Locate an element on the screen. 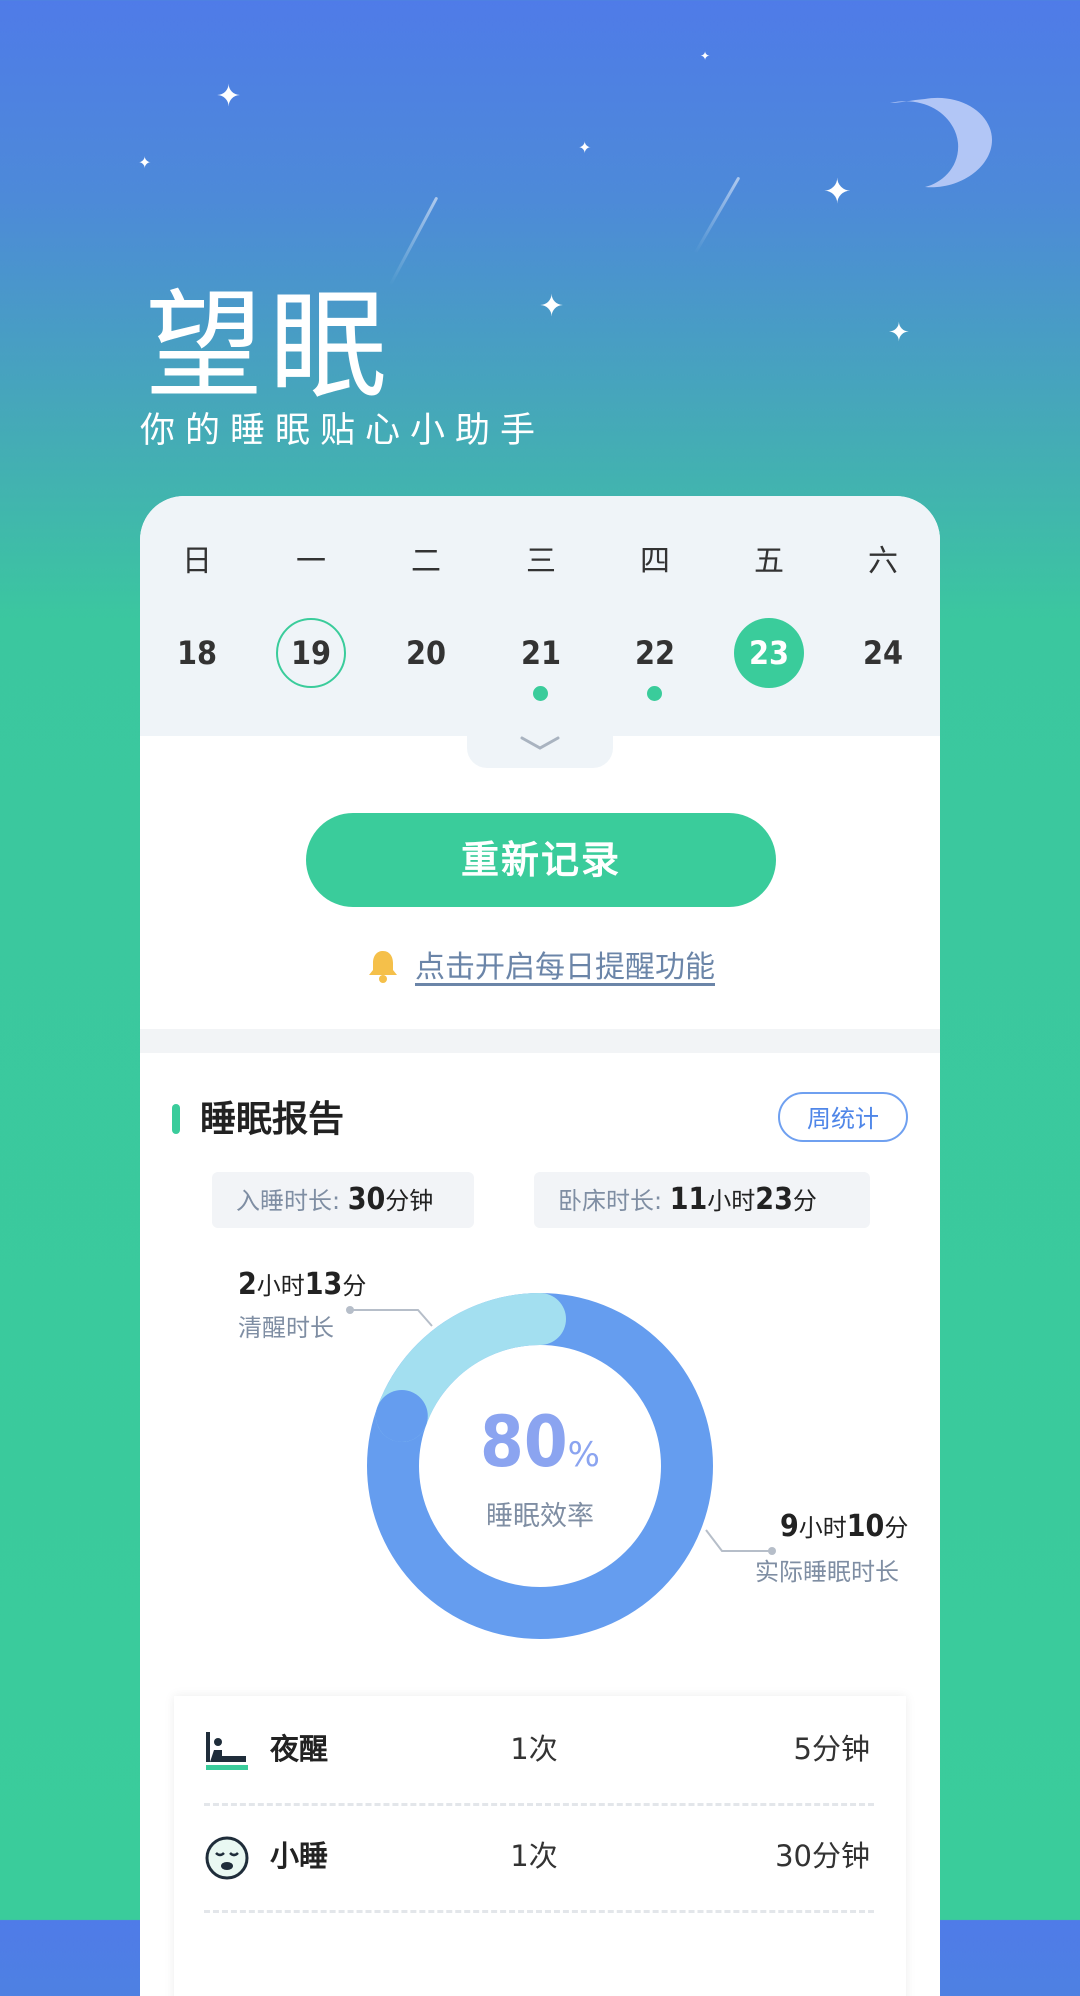 The height and width of the screenshot is (1996, 1080). weekday-label: 日 is located at coordinates (197, 561).